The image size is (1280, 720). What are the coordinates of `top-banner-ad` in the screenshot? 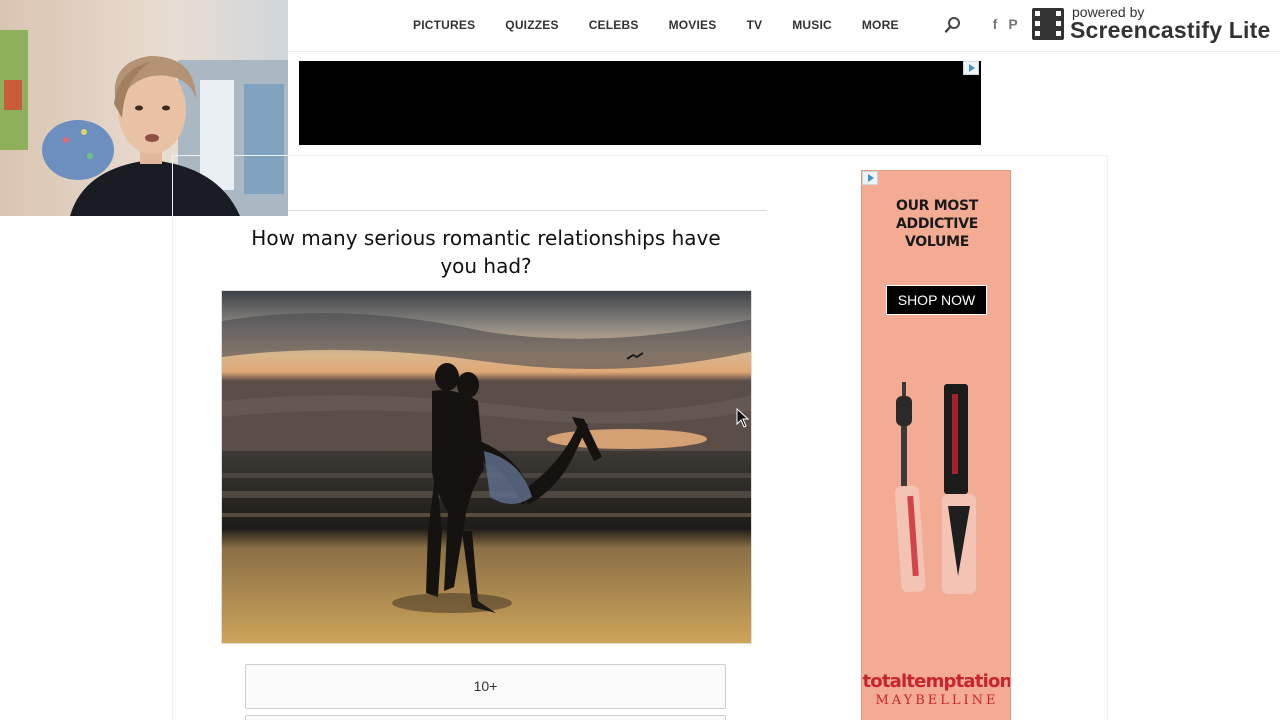 It's located at (640, 103).